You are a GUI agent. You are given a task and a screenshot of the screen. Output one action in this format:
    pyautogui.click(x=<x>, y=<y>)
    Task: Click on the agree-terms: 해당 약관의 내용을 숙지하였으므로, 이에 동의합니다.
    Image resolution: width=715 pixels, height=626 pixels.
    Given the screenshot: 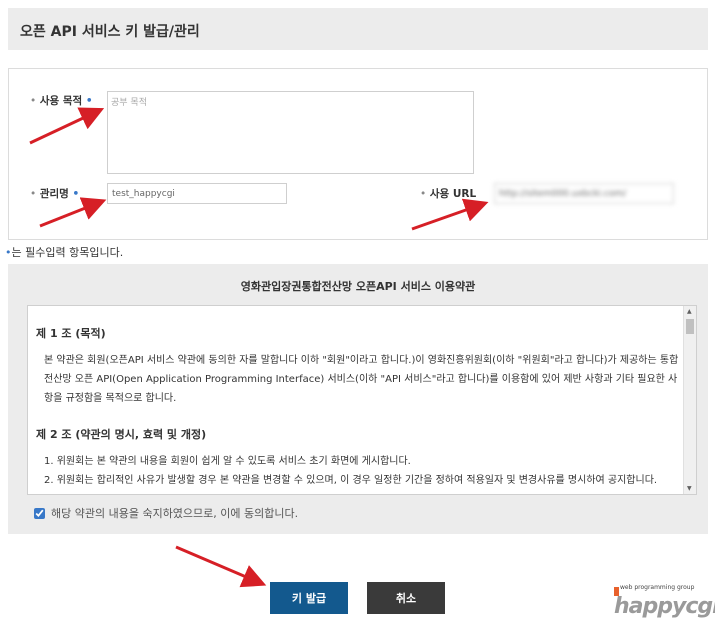 What is the action you would take?
    pyautogui.click(x=166, y=513)
    